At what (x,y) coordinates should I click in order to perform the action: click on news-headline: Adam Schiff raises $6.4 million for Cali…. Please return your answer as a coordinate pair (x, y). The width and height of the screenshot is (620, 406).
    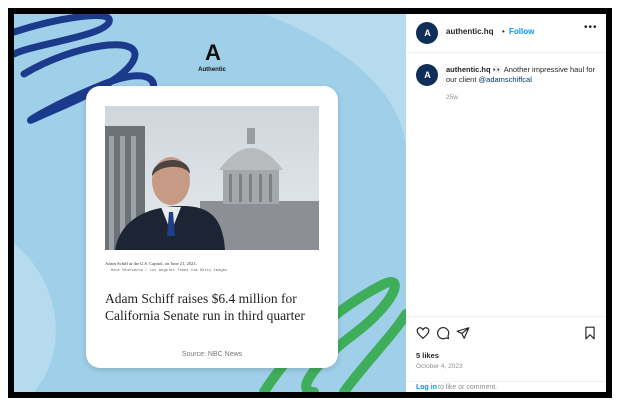
    Looking at the image, I should click on (205, 307).